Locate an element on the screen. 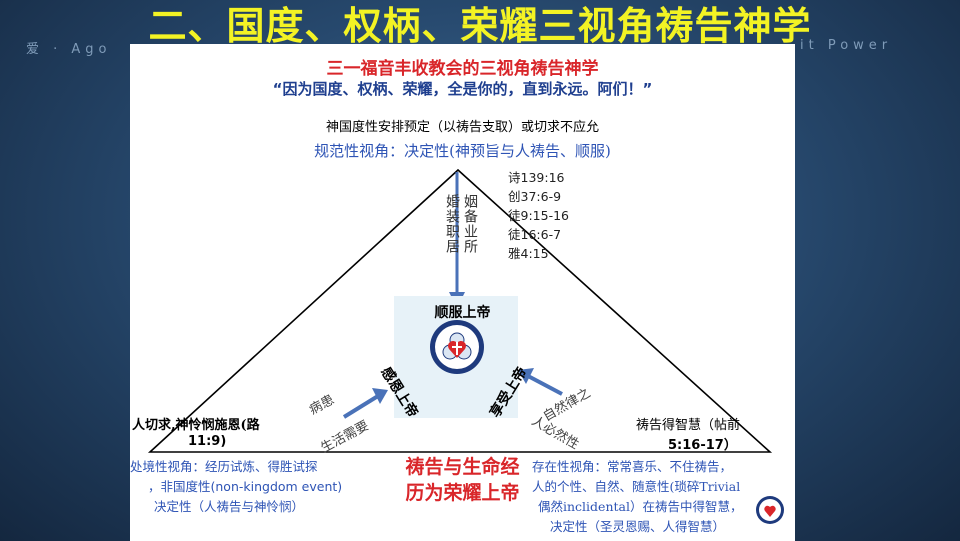  corner-logo is located at coordinates (770, 510).